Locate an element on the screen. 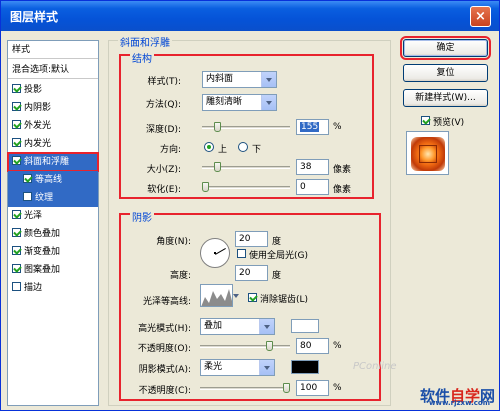  depth-slider is located at coordinates (246, 127).